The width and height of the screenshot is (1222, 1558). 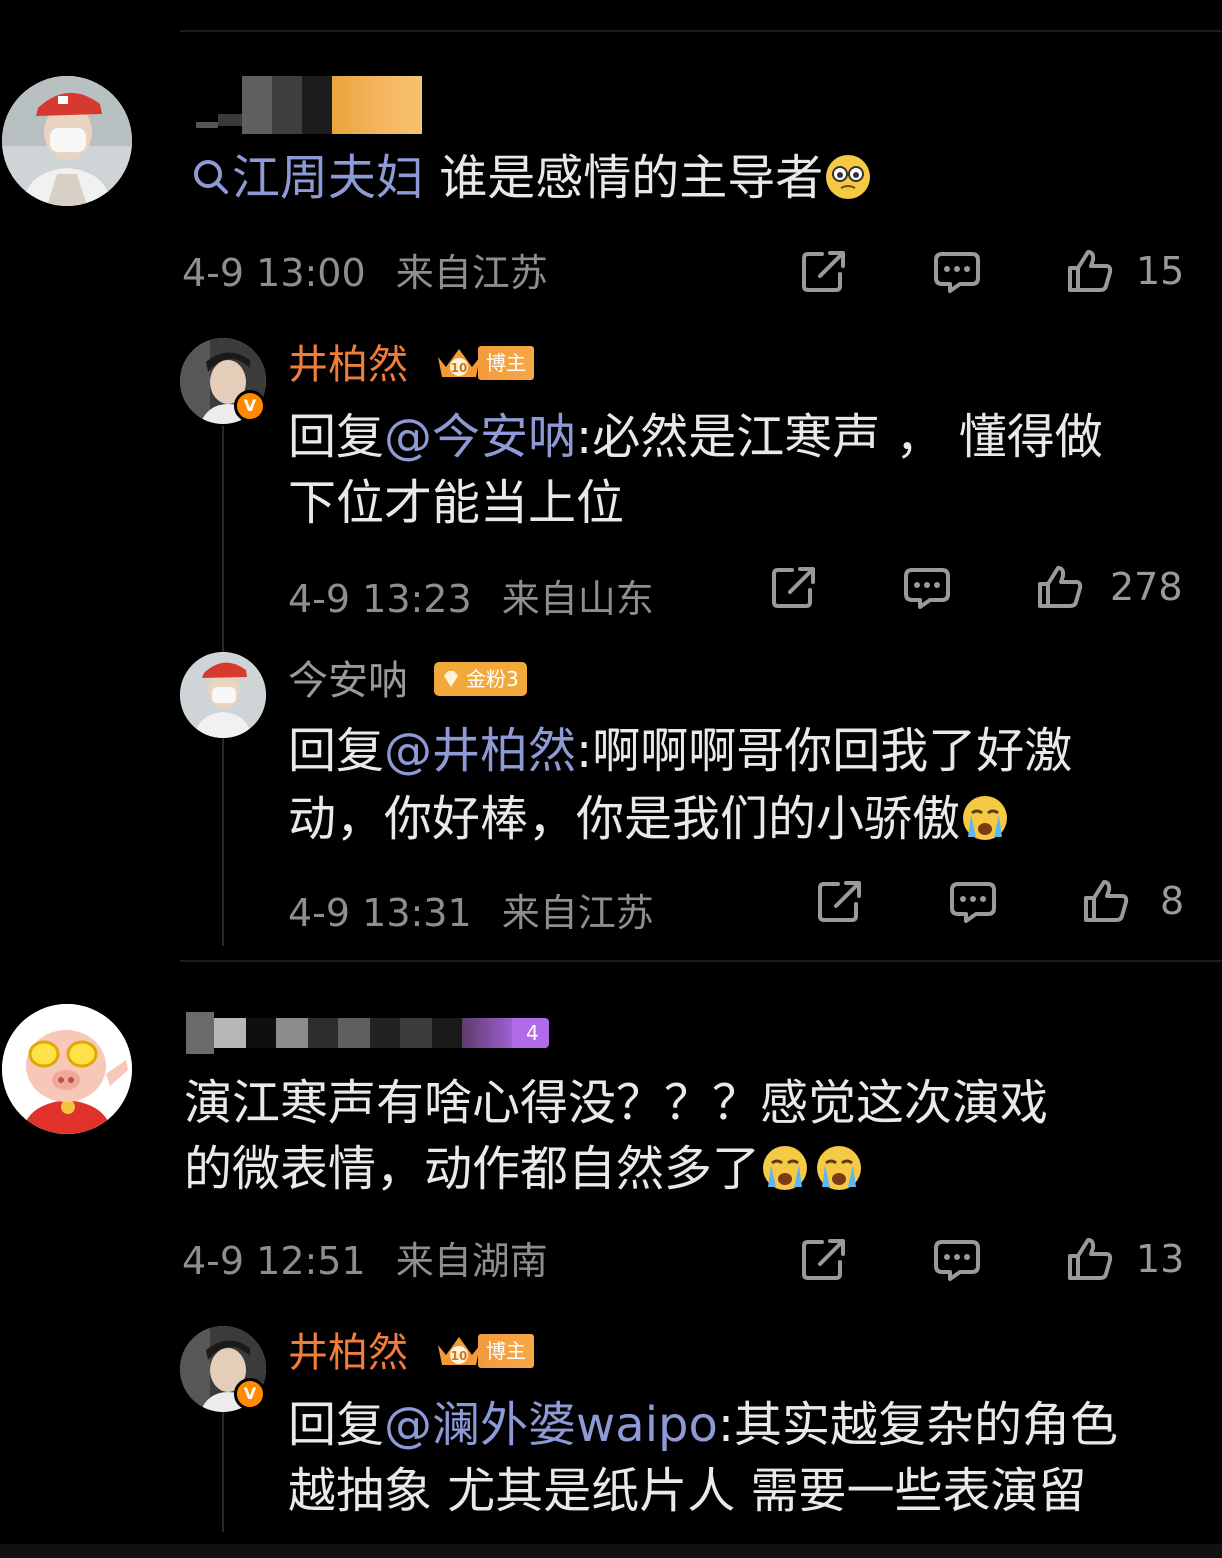 I want to click on reply-text: 回复@澜外婆waipo:其实越复杂的角色, so click(x=703, y=1425).